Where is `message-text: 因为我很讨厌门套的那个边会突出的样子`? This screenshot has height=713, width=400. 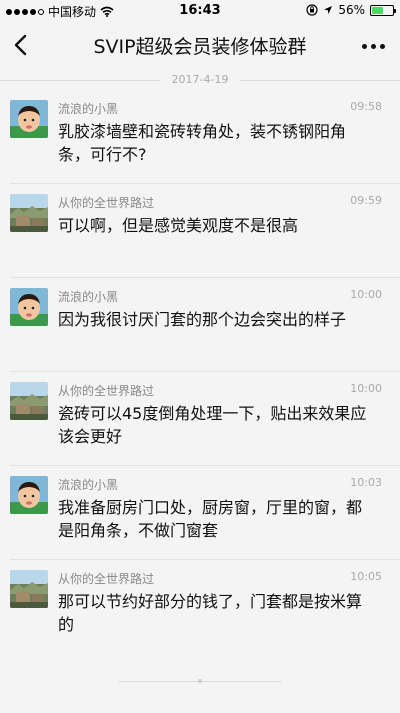
message-text: 因为我很讨厌门套的那个边会突出的样子 is located at coordinates (202, 319).